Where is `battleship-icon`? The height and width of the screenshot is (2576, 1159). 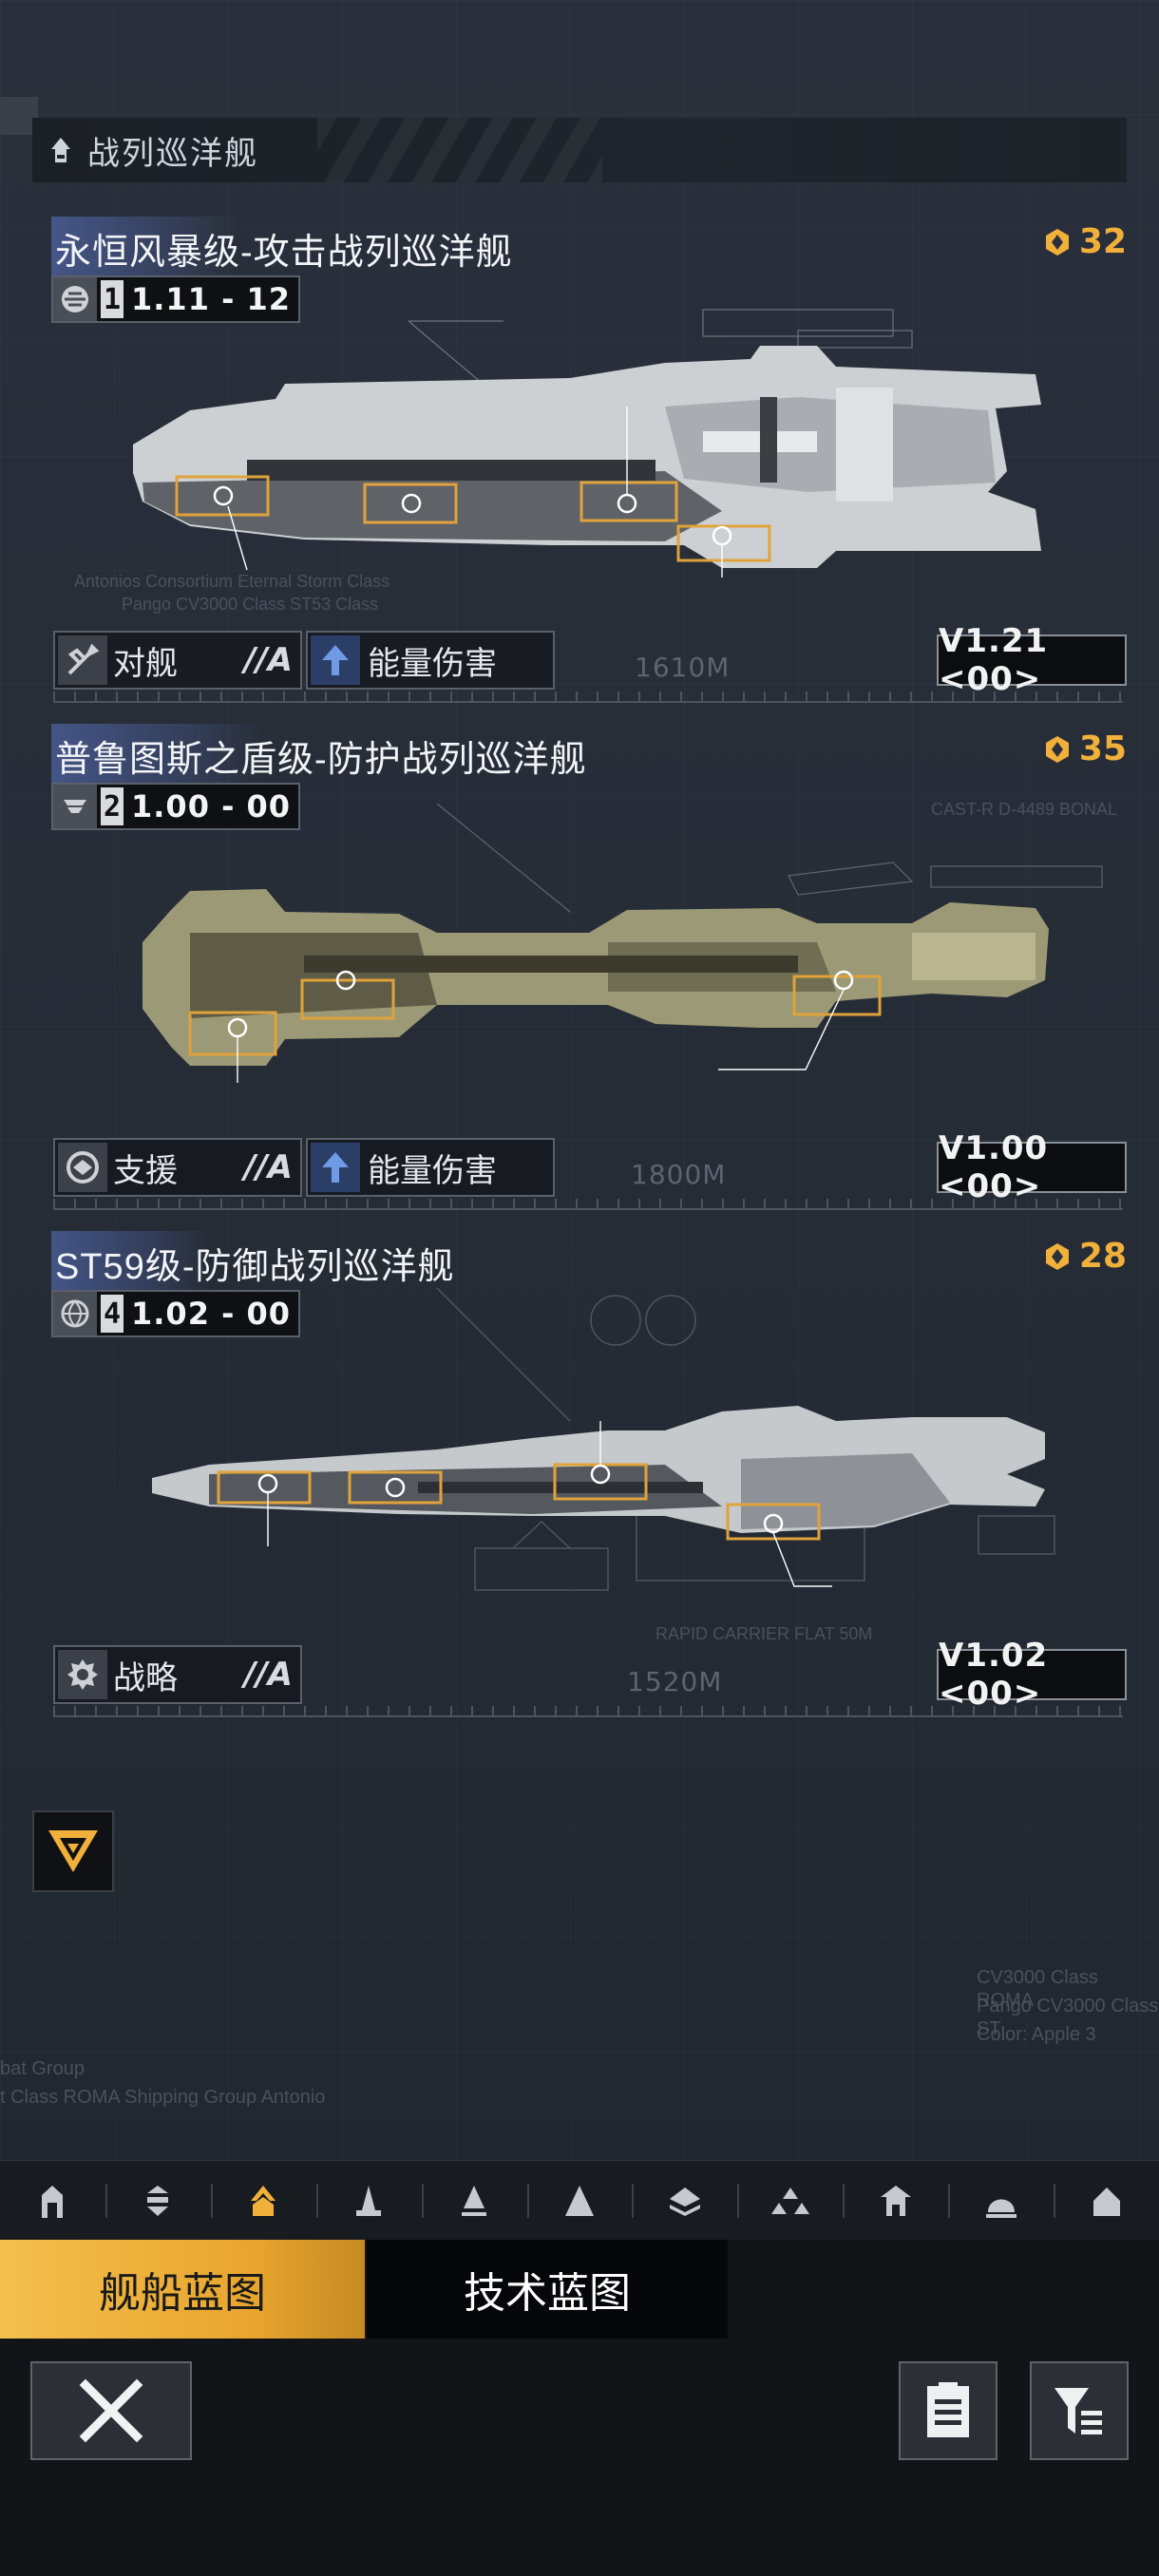
battleship-icon is located at coordinates (684, 2202).